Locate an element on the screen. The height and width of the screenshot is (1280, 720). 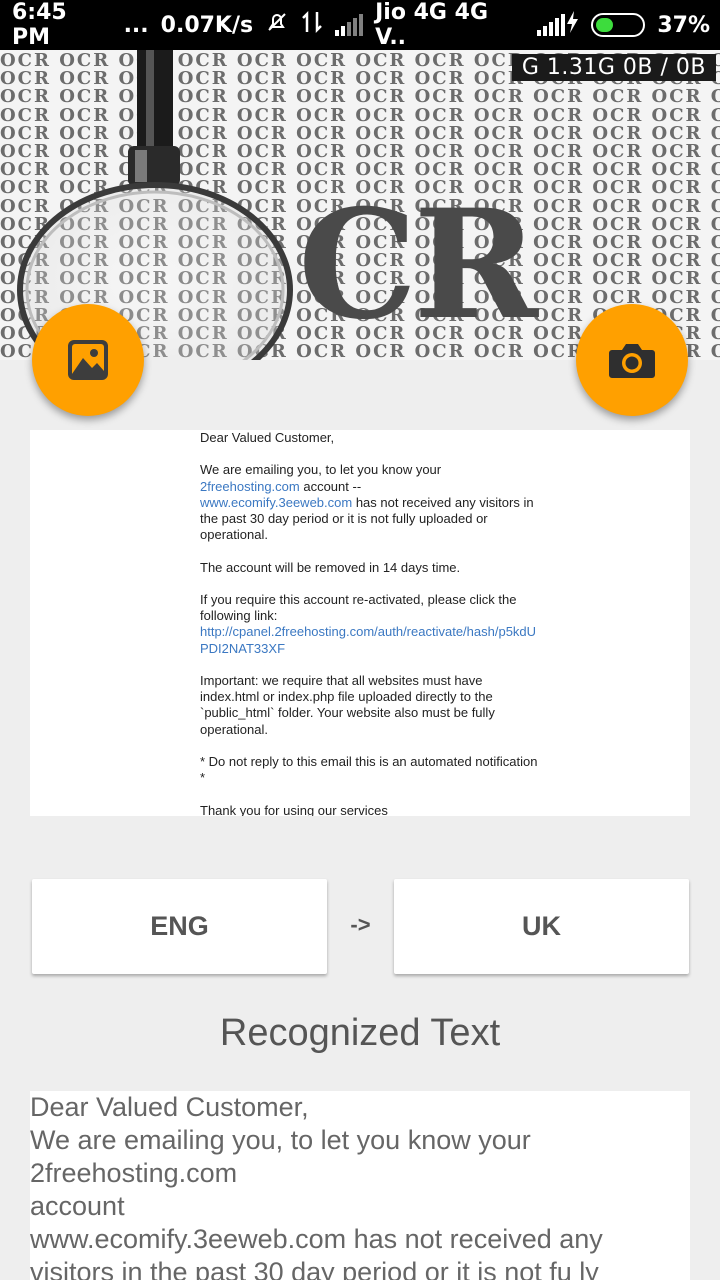
preview-link: 2freehosting.com is located at coordinates (250, 486).